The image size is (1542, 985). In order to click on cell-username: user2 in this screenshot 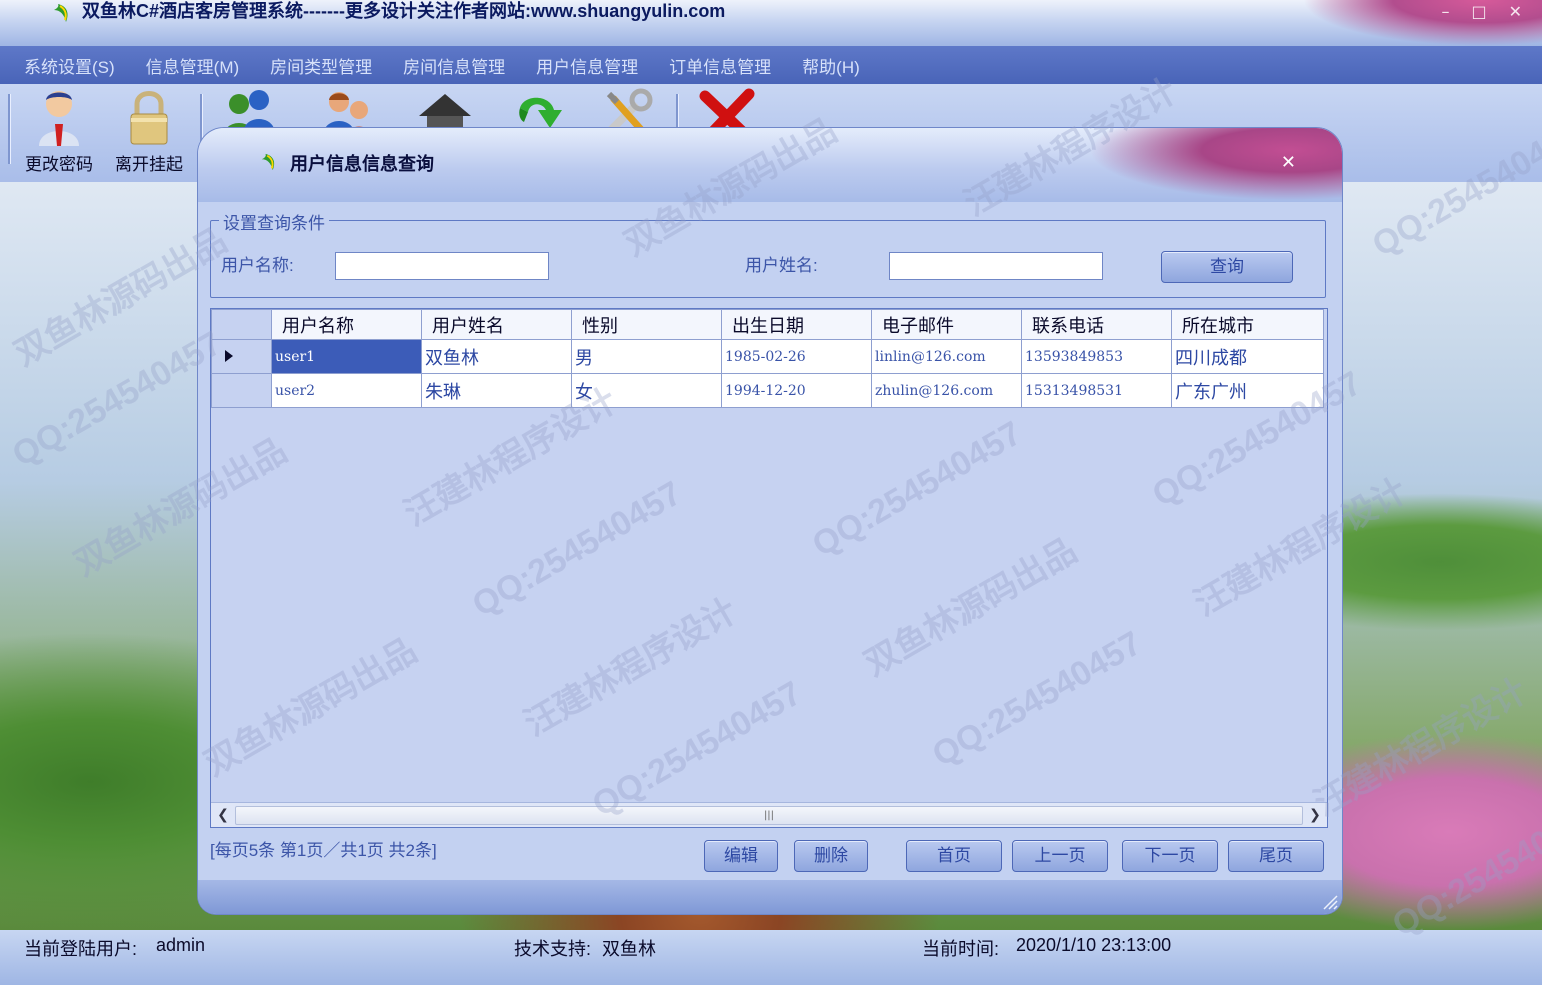, I will do `click(346, 390)`.